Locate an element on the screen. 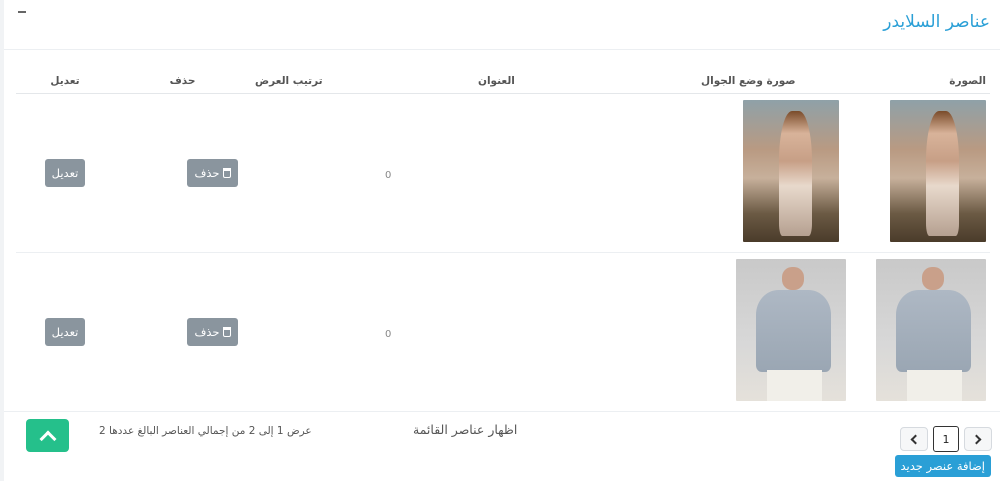  pagination-prev-button is located at coordinates (914, 439).